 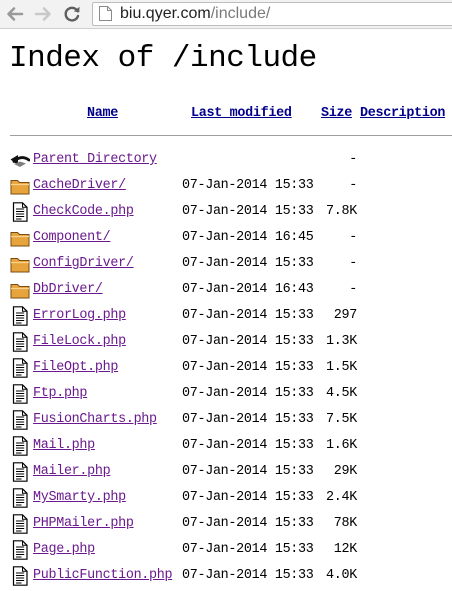 What do you see at coordinates (64, 446) in the screenshot?
I see `file-link: Mail.php` at bounding box center [64, 446].